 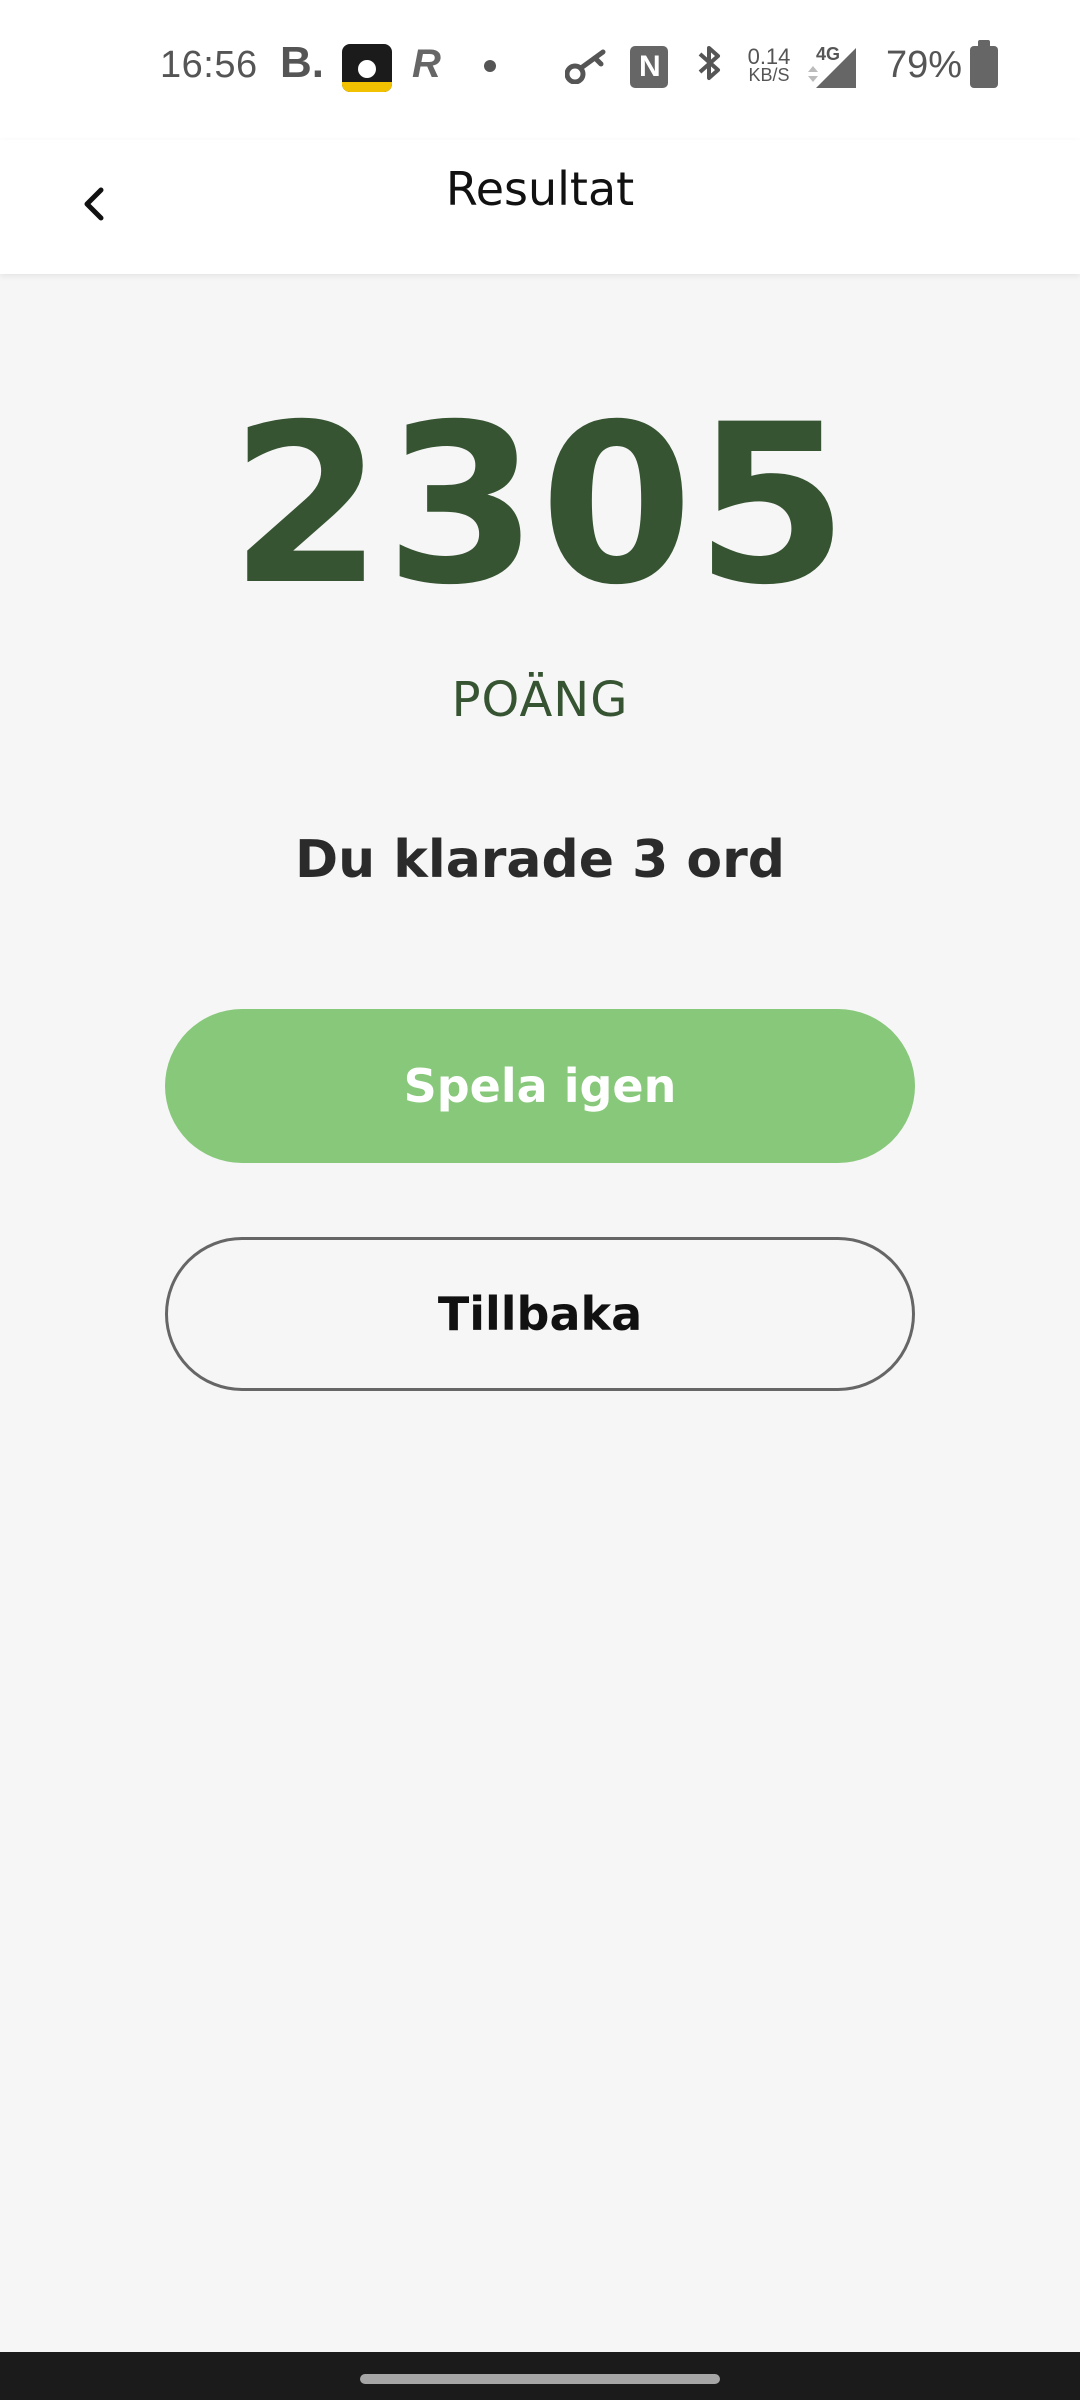 I want to click on network-speed-value: 0.14, so click(x=769, y=56).